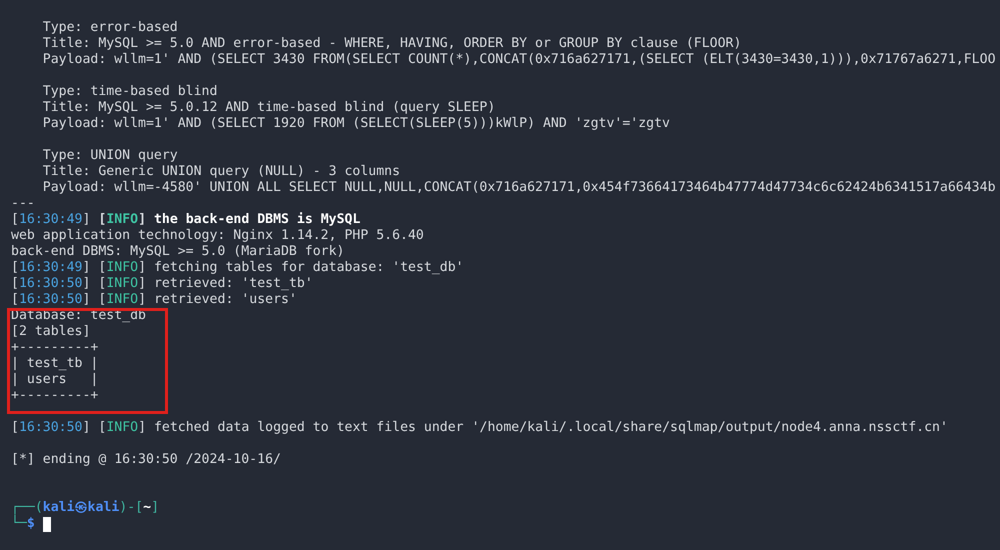 This screenshot has height=550, width=1000. I want to click on output-line: Title: MySQL >= 5.0 AND error-based - WHERE, HAVING, ORDER BY or GROUP BY clause (FLOOR), so click(392, 43).